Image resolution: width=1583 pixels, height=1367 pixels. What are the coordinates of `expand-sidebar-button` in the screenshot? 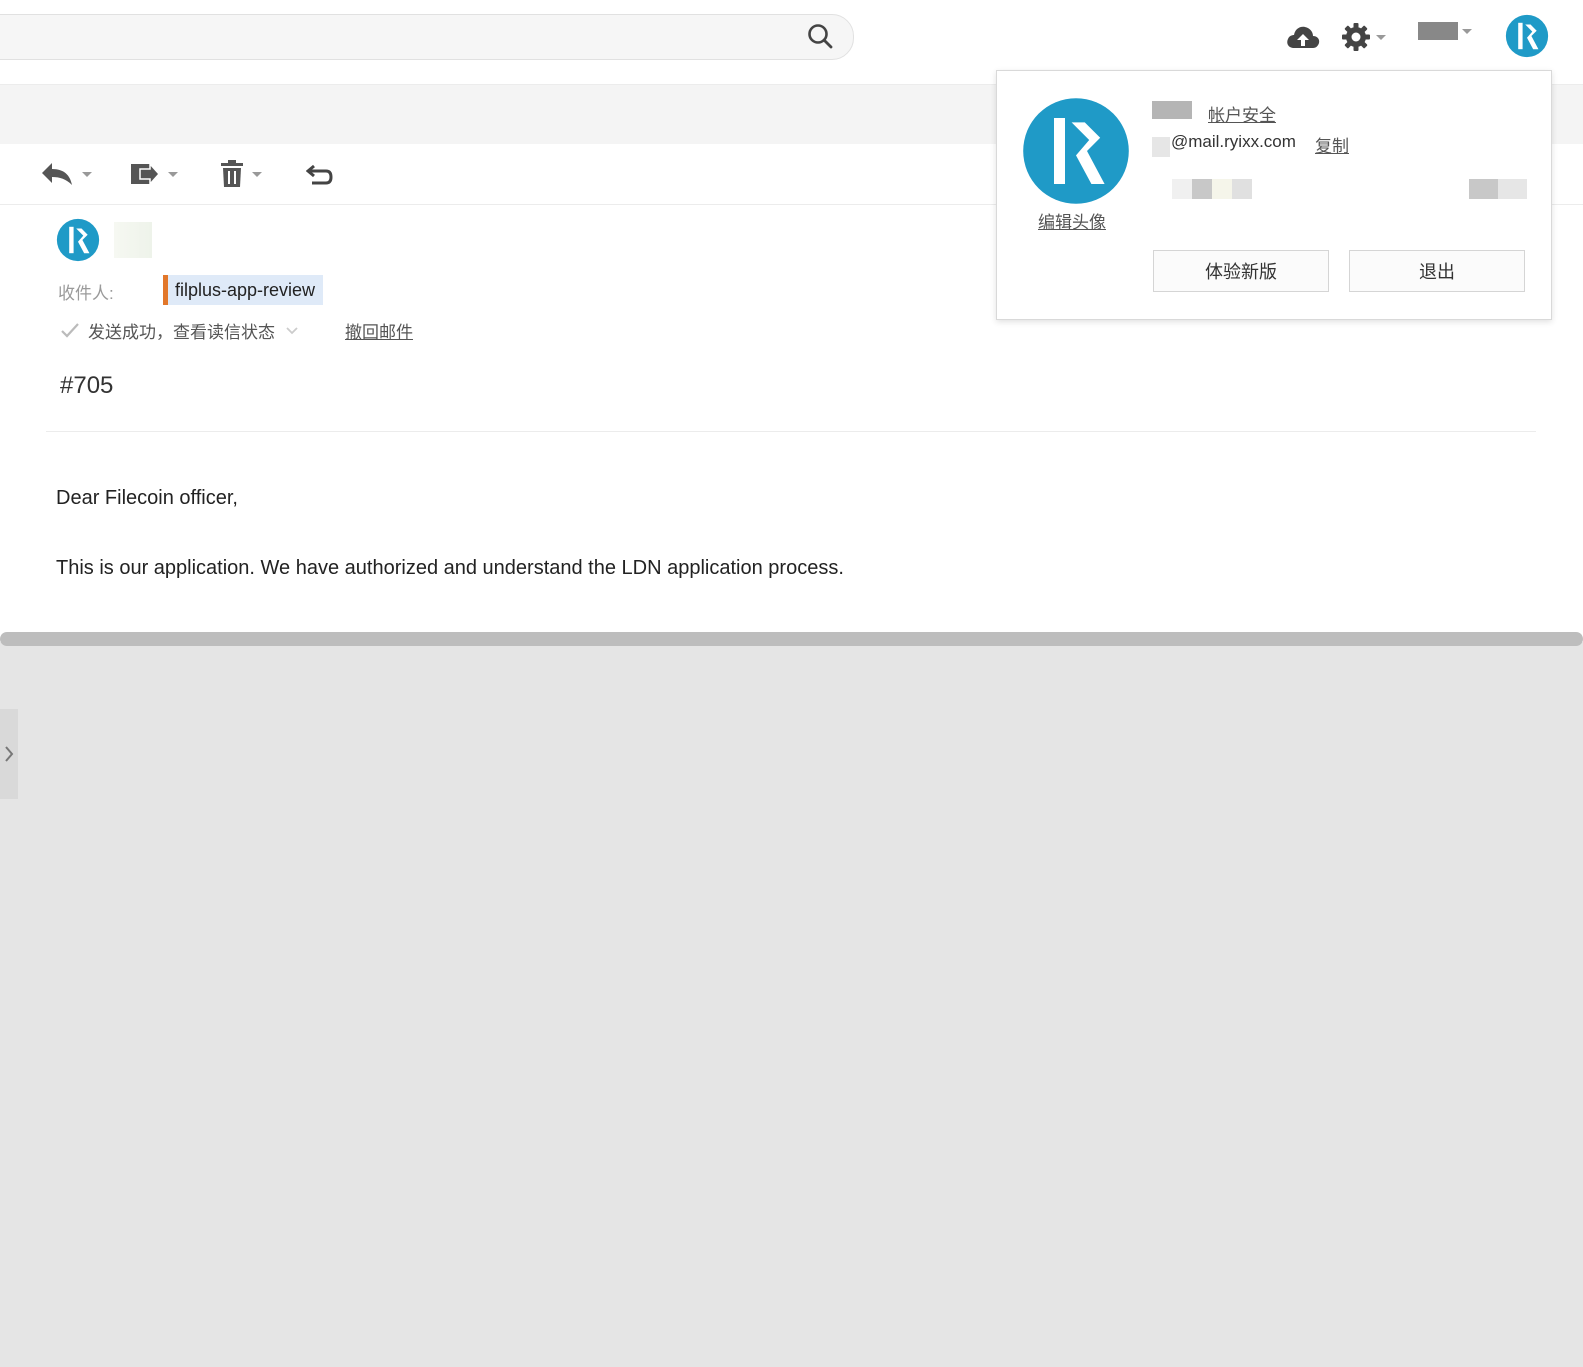 It's located at (9, 754).